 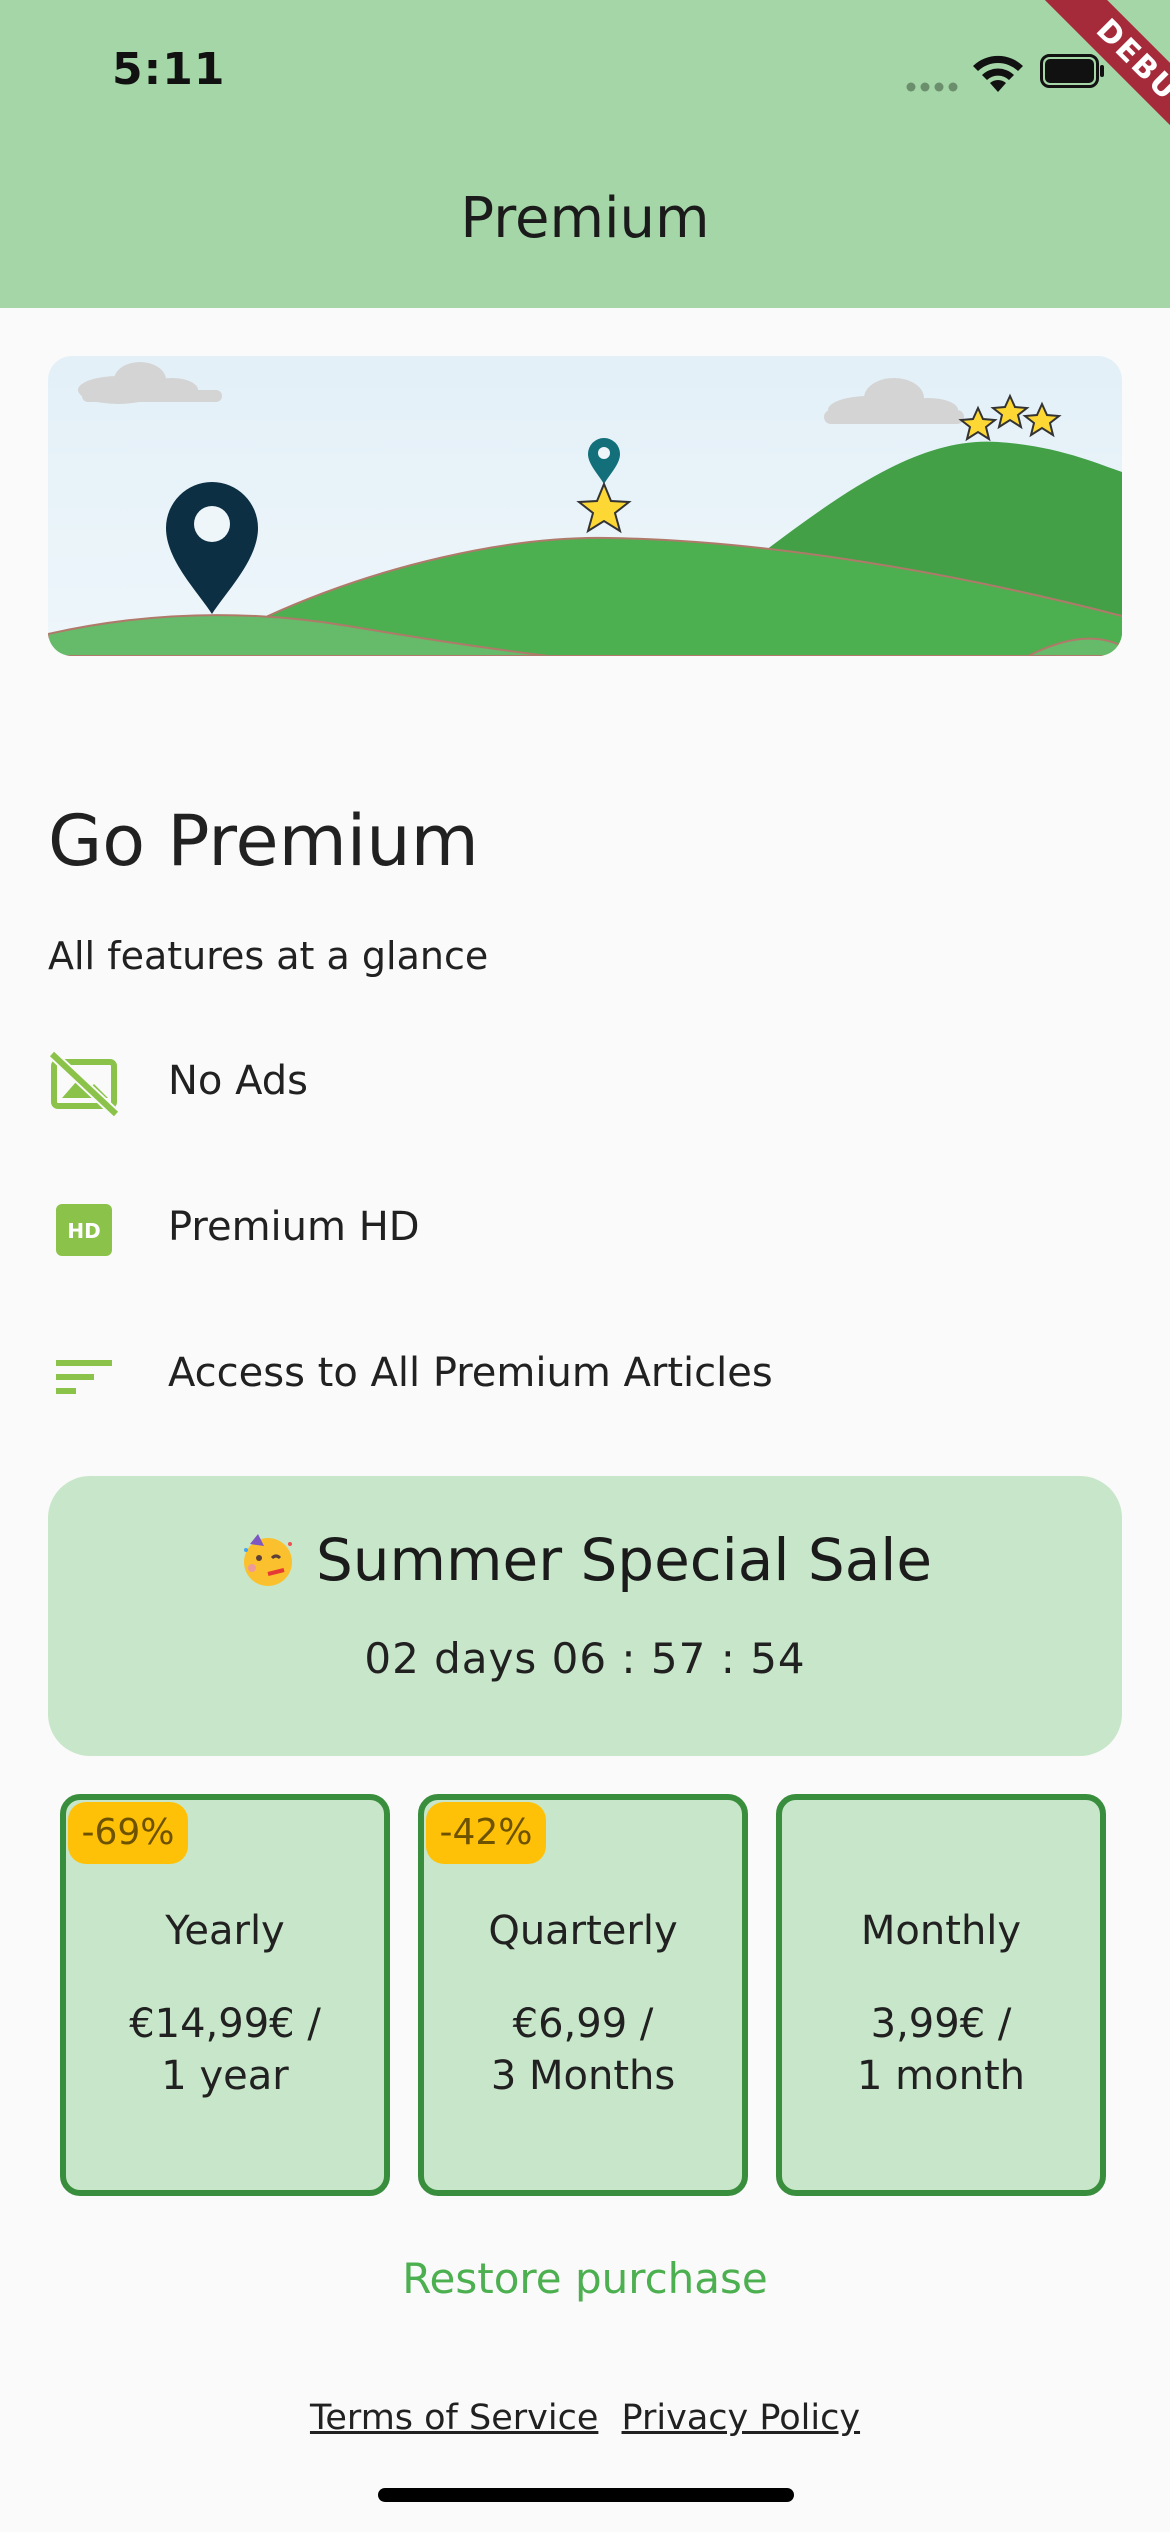 What do you see at coordinates (585, 2278) in the screenshot?
I see `restore-purchase-button: Restore purchase` at bounding box center [585, 2278].